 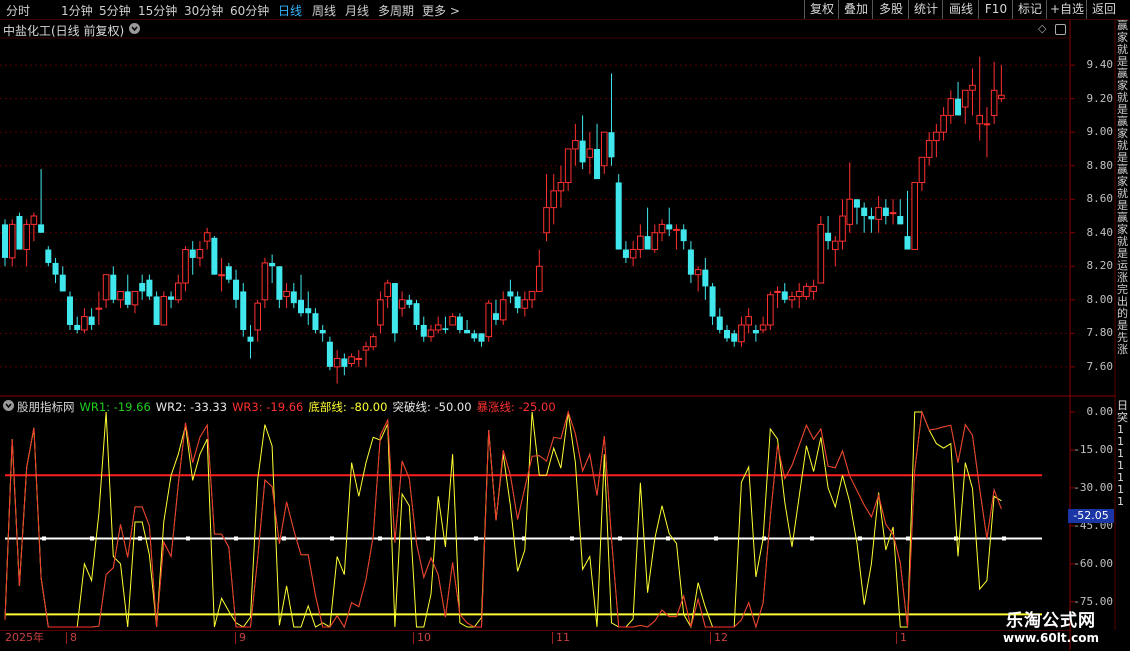 What do you see at coordinates (8, 405) in the screenshot?
I see `indicator-menu-icon` at bounding box center [8, 405].